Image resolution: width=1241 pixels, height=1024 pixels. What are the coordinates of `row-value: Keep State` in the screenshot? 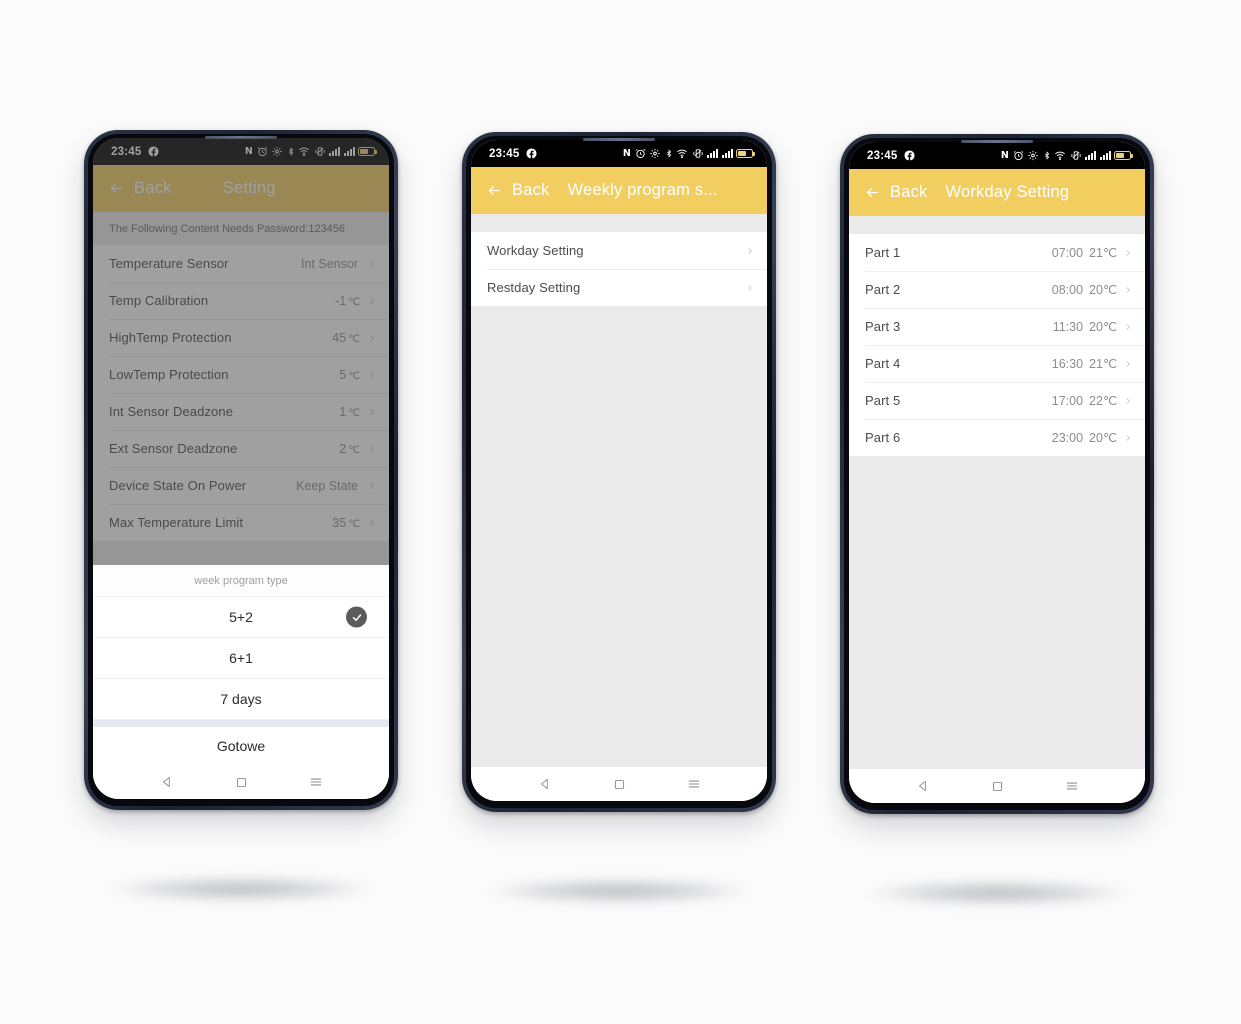 It's located at (327, 485).